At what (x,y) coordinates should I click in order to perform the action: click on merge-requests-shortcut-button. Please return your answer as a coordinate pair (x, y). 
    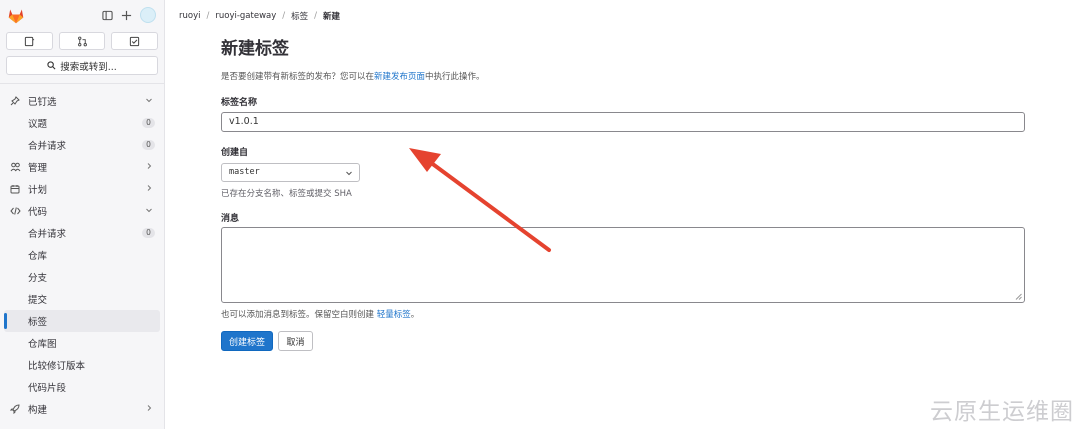
    Looking at the image, I should click on (82, 41).